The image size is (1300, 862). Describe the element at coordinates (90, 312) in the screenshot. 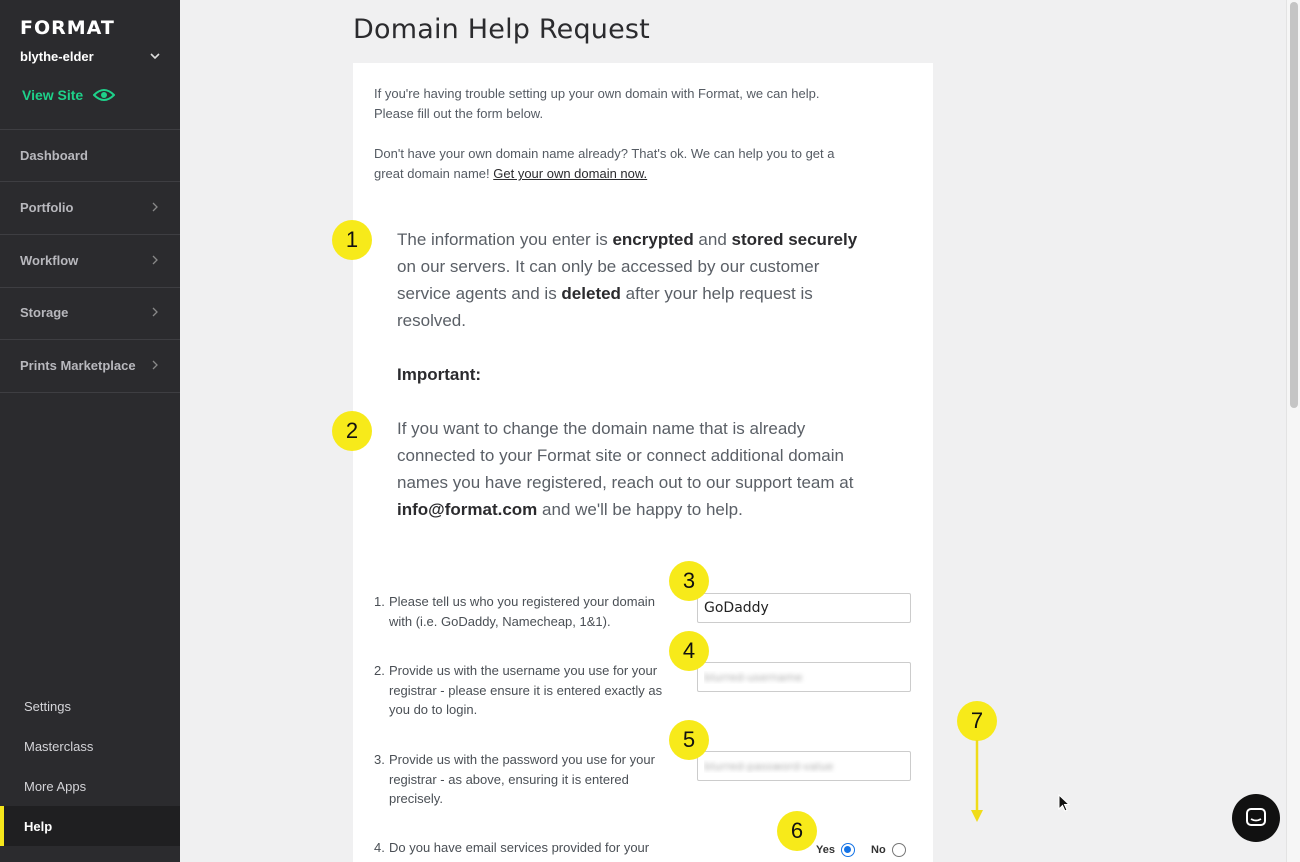

I see `nav-storage: Storage` at that location.